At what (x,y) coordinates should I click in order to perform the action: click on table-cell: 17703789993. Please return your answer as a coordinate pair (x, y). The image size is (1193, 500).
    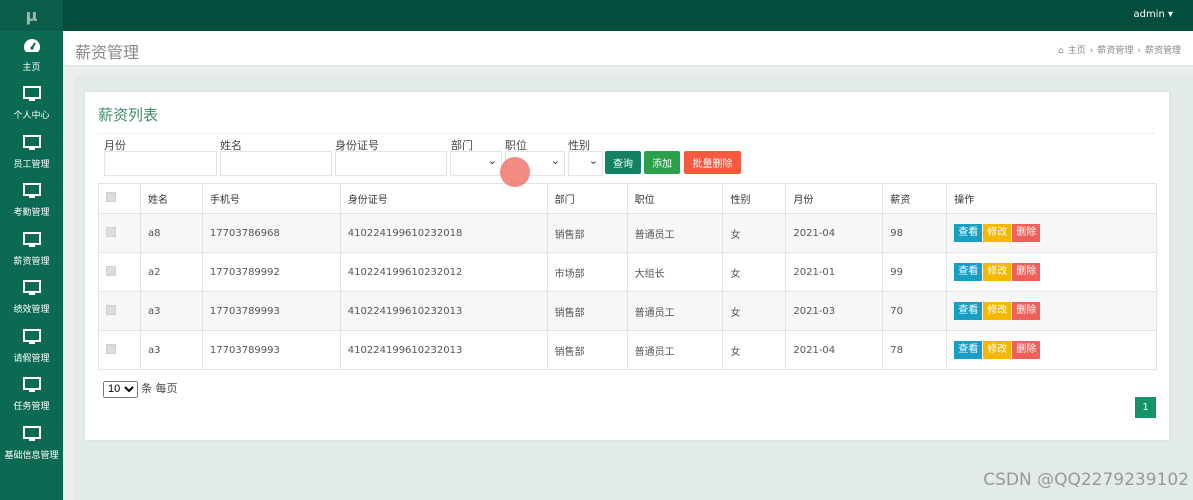
    Looking at the image, I should click on (271, 311).